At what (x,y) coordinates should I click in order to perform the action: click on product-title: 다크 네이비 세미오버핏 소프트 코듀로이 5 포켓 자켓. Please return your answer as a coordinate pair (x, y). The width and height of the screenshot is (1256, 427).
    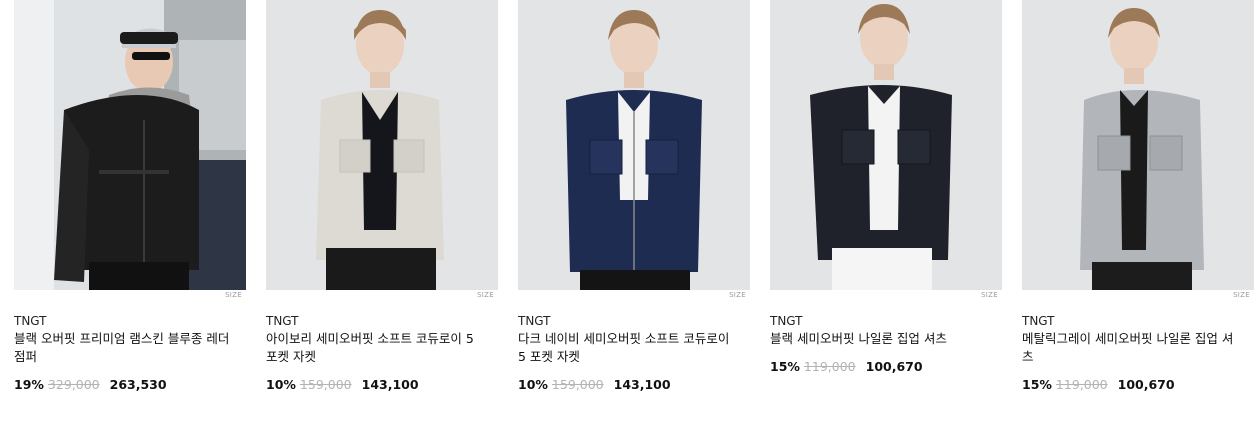
    Looking at the image, I should click on (629, 348).